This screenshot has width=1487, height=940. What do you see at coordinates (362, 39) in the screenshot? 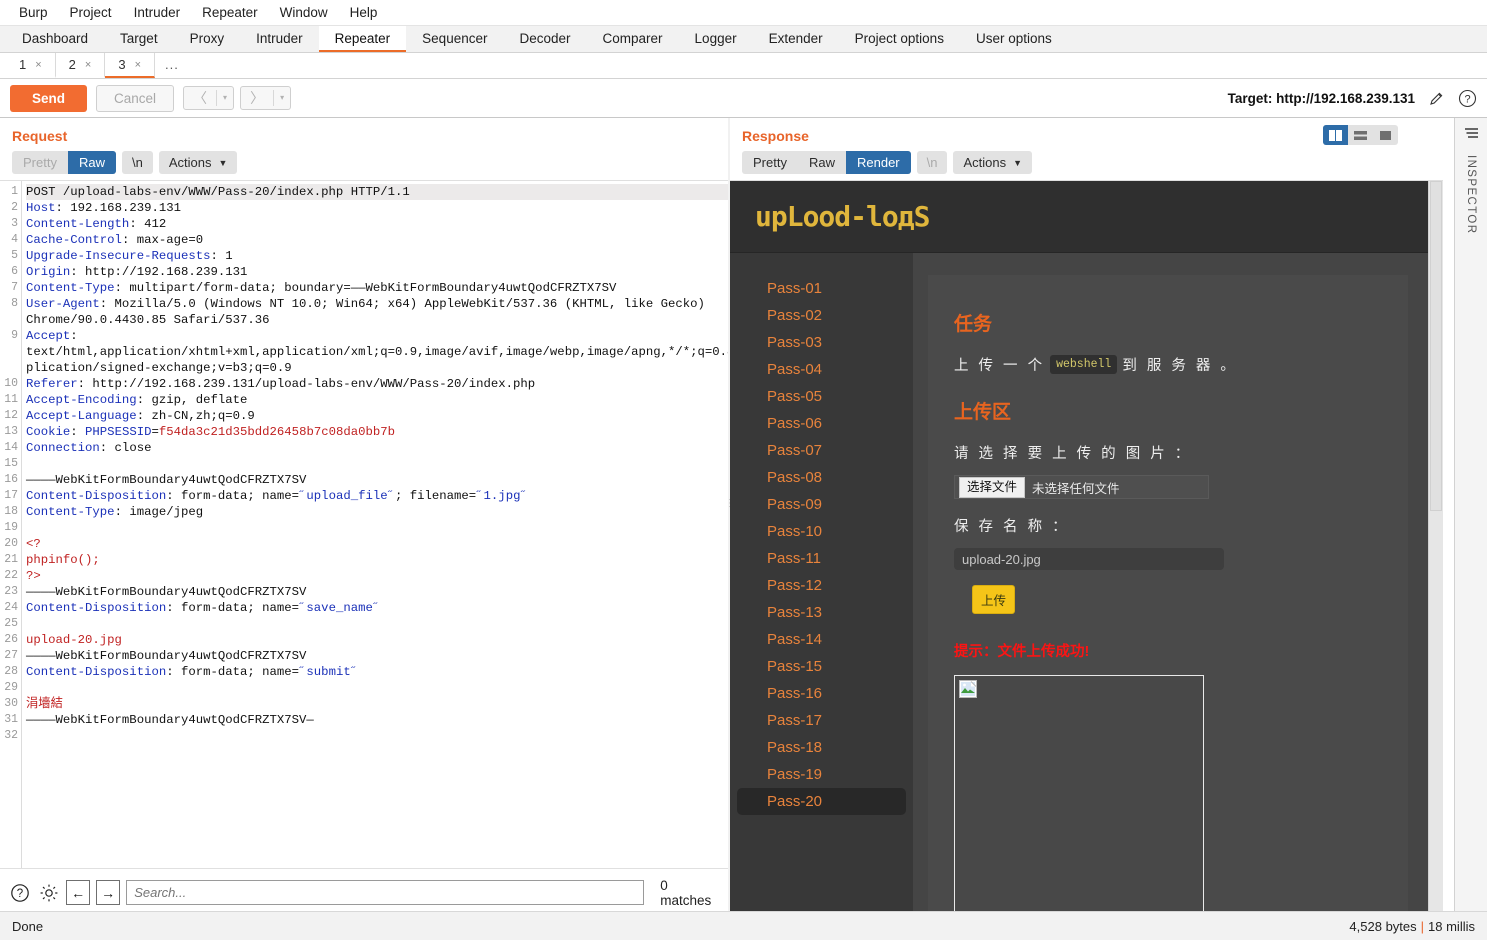
I see `tab-repeater: Repeater` at bounding box center [362, 39].